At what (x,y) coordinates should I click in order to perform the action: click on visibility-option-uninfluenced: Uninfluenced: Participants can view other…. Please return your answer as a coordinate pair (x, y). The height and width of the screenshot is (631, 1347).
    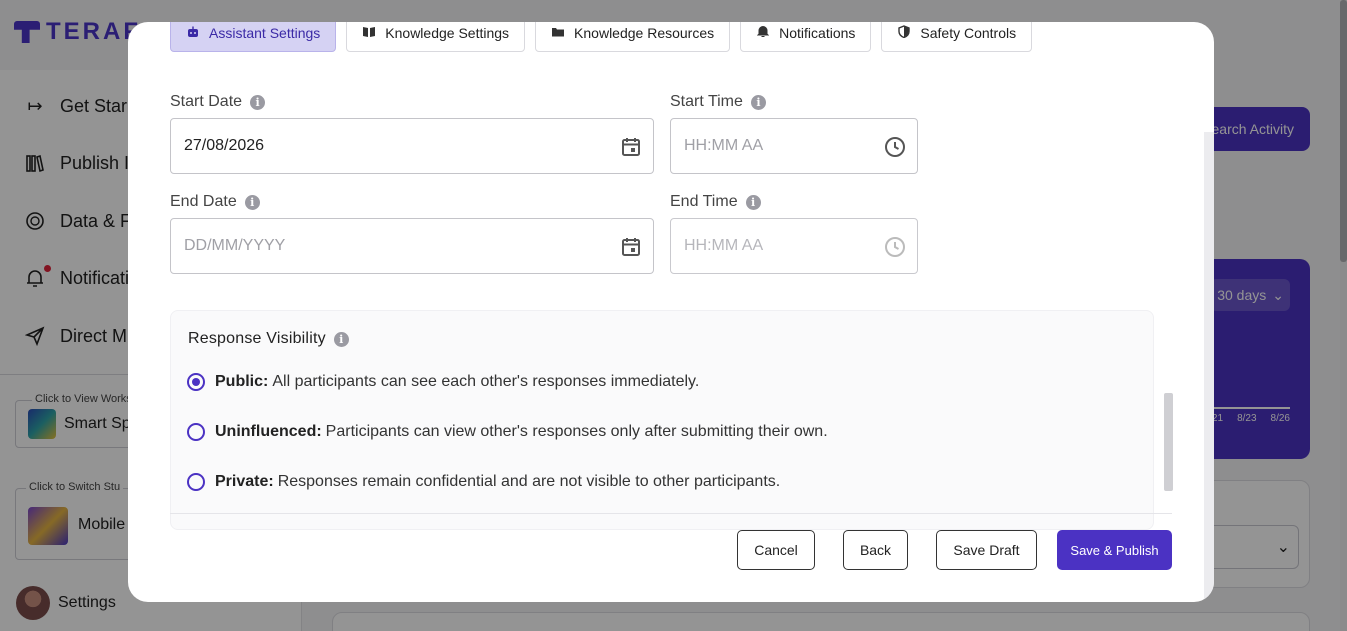
    Looking at the image, I should click on (507, 432).